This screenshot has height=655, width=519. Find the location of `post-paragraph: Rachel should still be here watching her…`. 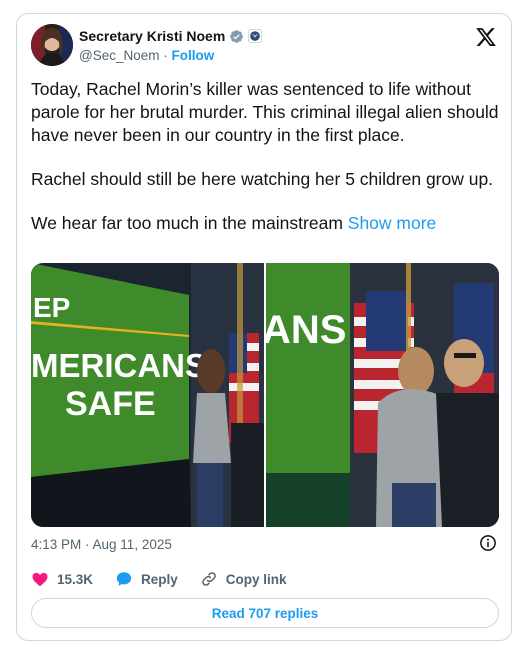

post-paragraph: Rachel should still be here watching her… is located at coordinates (262, 179).